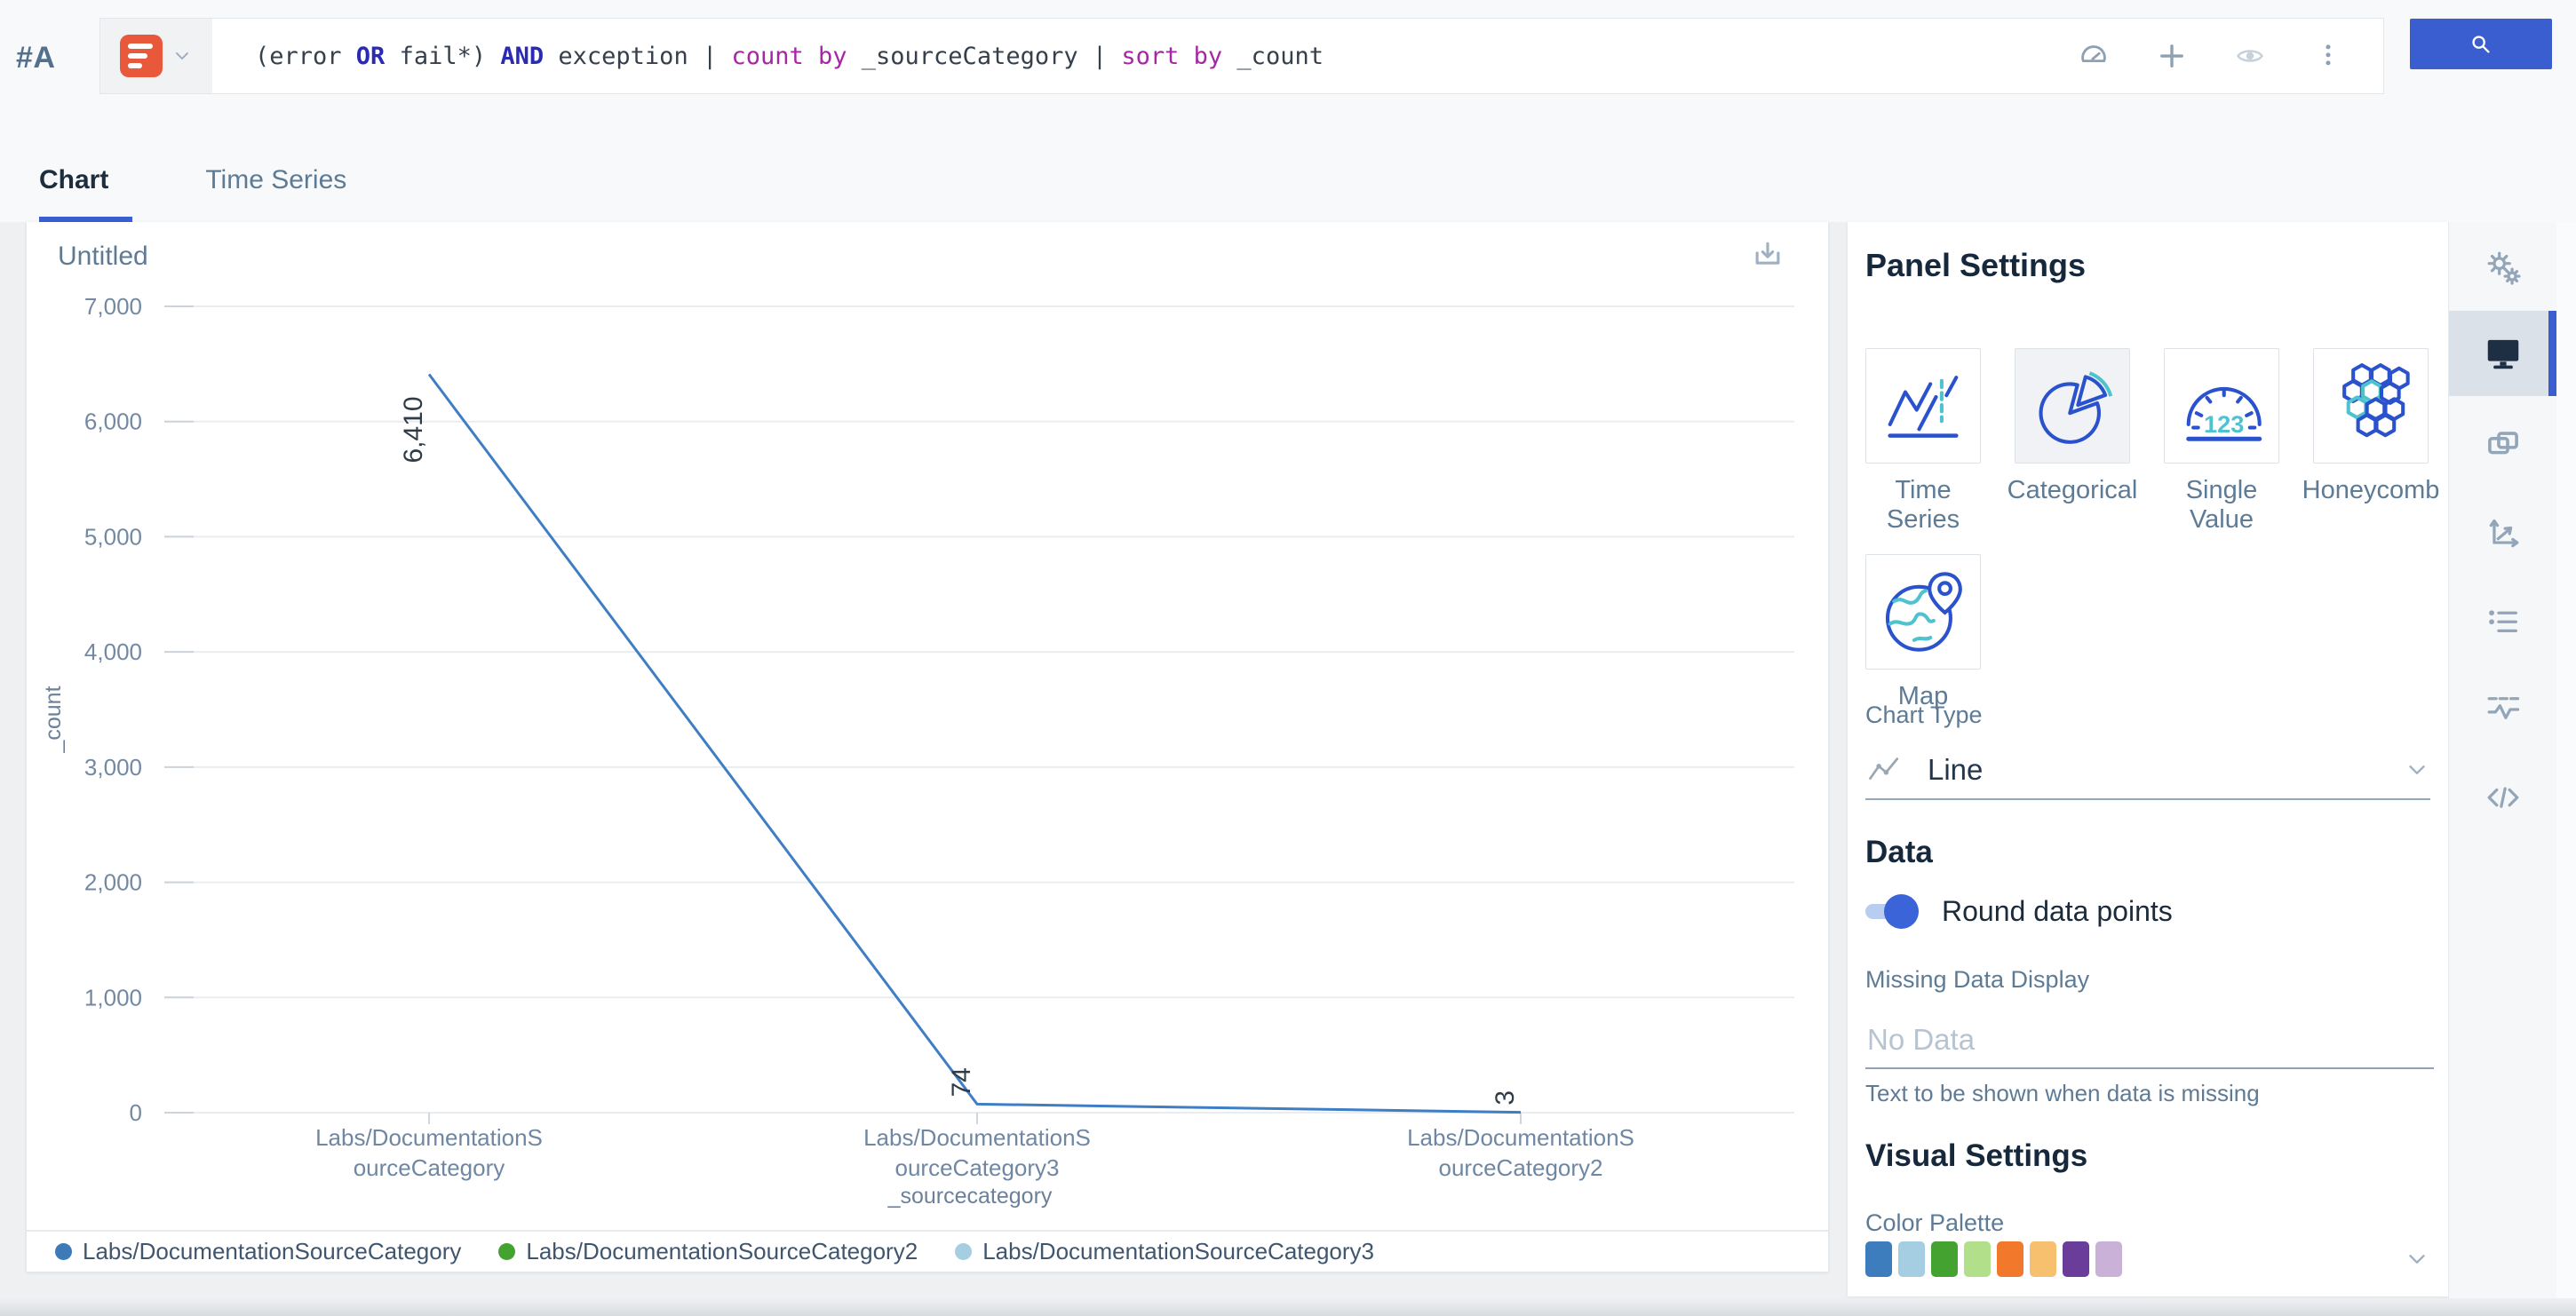 This screenshot has height=1316, width=2576. I want to click on data-section-heading: Data, so click(1899, 852).